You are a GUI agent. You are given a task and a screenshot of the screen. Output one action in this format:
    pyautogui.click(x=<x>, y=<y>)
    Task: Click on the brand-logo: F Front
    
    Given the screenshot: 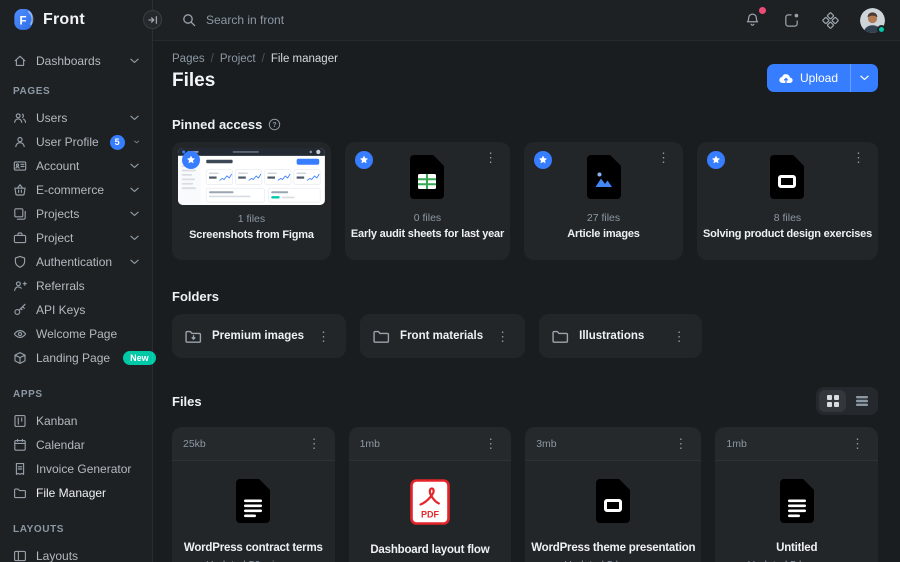 What is the action you would take?
    pyautogui.click(x=76, y=20)
    